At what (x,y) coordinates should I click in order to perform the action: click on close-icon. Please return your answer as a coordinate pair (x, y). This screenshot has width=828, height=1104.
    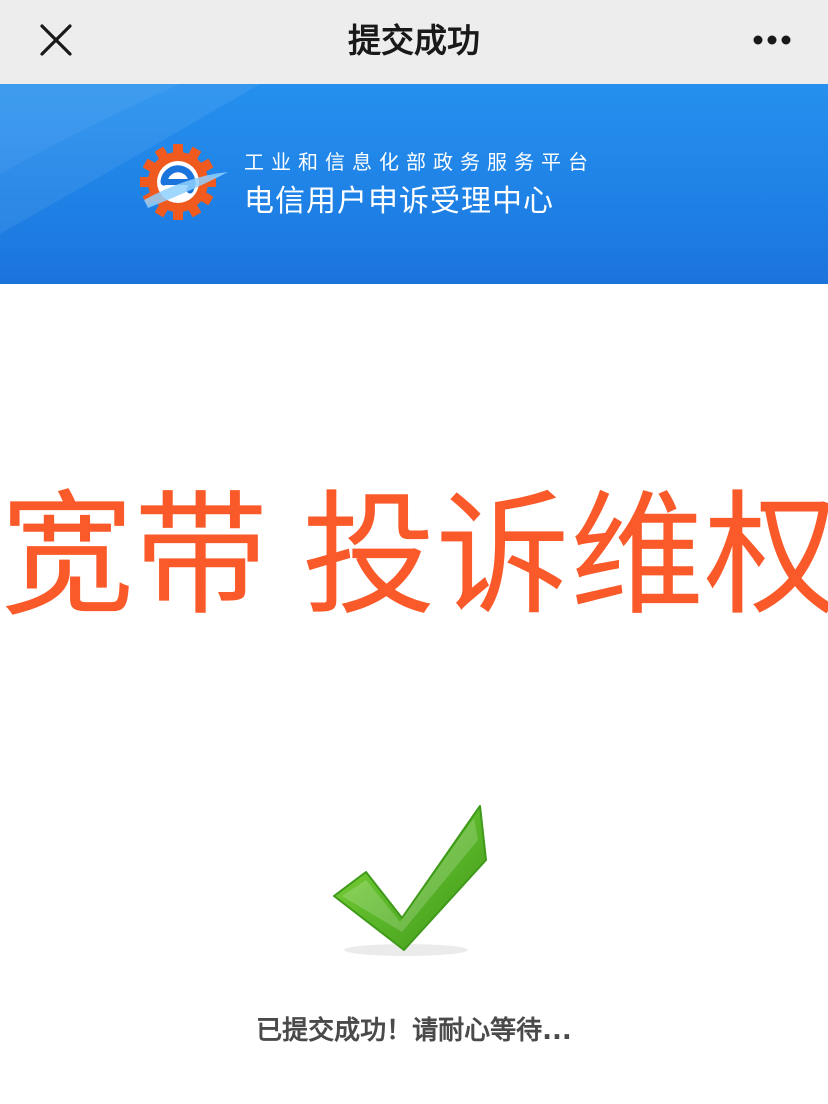
    Looking at the image, I should click on (56, 40).